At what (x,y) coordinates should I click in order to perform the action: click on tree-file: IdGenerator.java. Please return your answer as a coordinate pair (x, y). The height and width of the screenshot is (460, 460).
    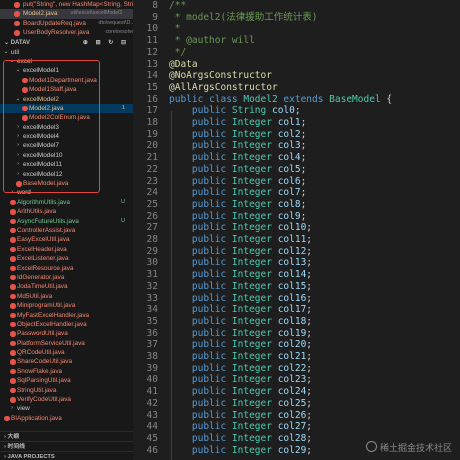
    Looking at the image, I should click on (66, 277).